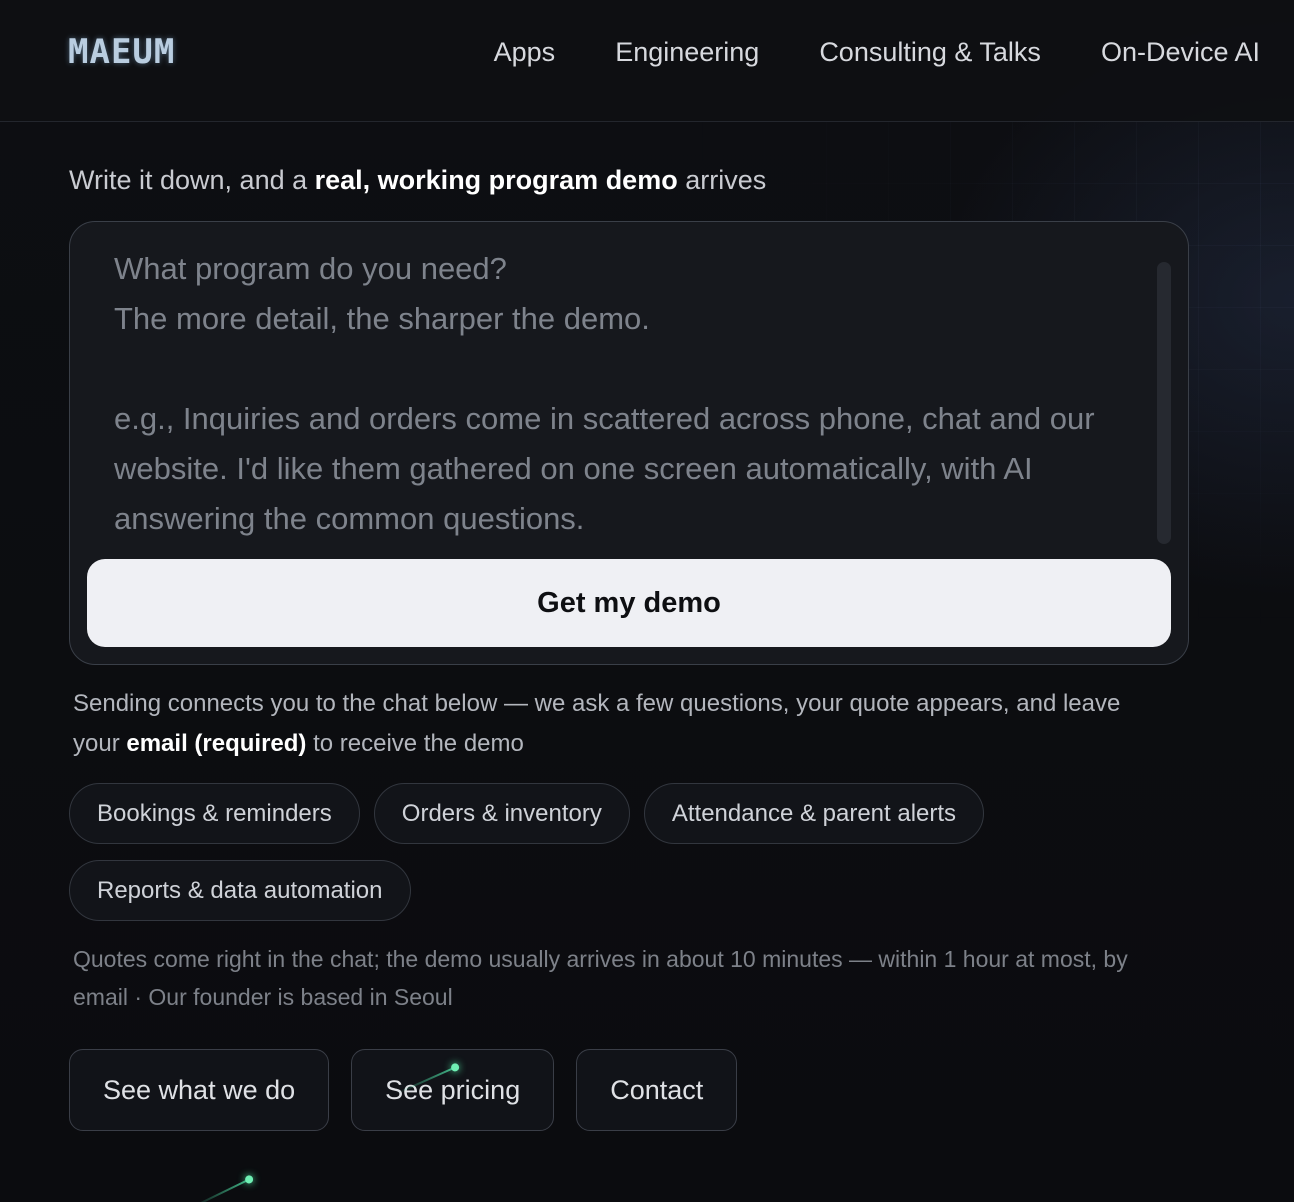 Image resolution: width=1294 pixels, height=1202 pixels. I want to click on tagline-bold: real, working program demo, so click(496, 180).